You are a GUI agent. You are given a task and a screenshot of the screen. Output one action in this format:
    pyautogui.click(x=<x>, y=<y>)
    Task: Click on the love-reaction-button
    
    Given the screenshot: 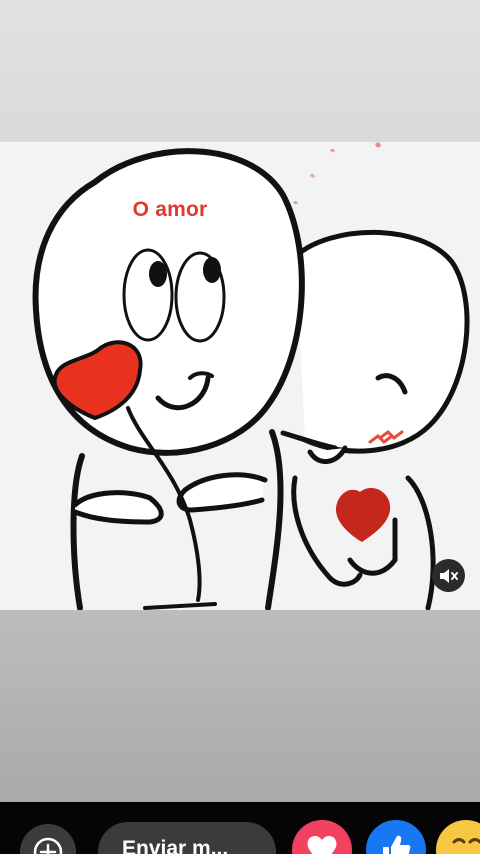 What is the action you would take?
    pyautogui.click(x=322, y=837)
    